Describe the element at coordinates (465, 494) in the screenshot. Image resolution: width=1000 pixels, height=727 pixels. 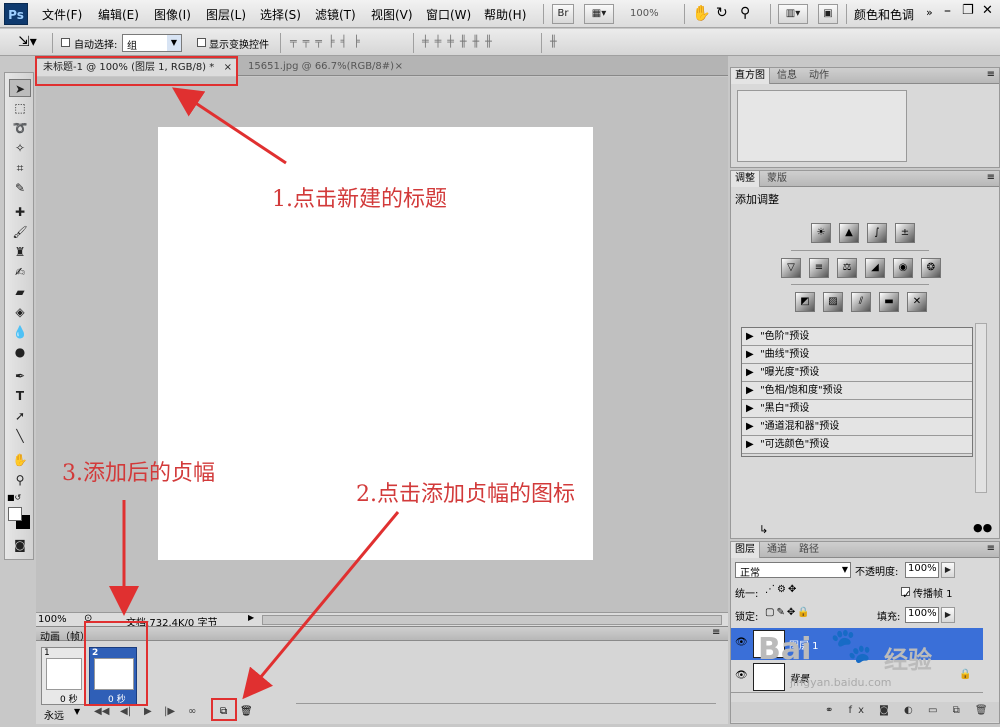
I see `annotation-step-2: 2.点击添加贞幅的图标` at that location.